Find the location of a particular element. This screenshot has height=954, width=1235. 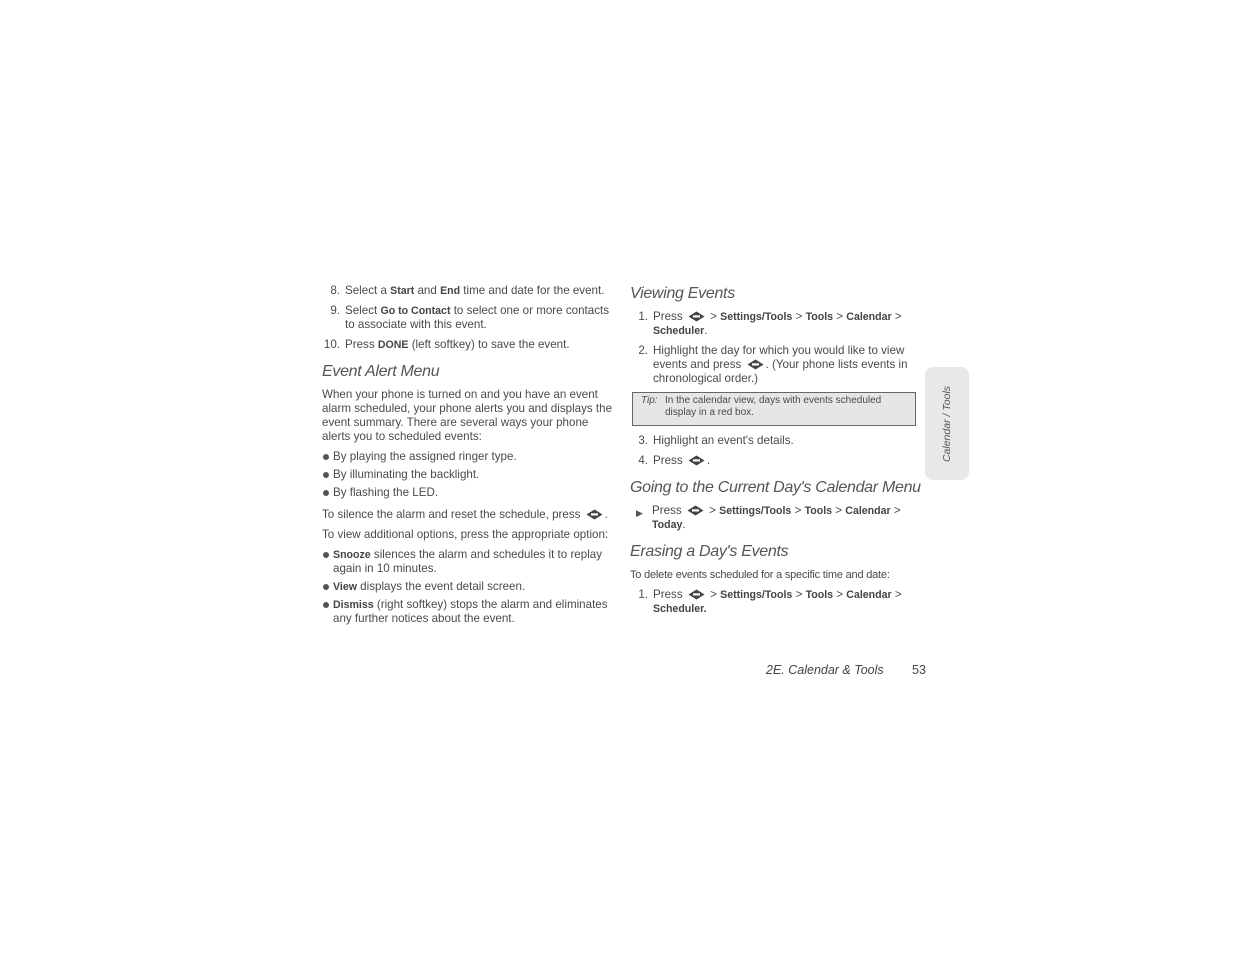

list-item: By playing the assigned ringer type. is located at coordinates (468, 457).